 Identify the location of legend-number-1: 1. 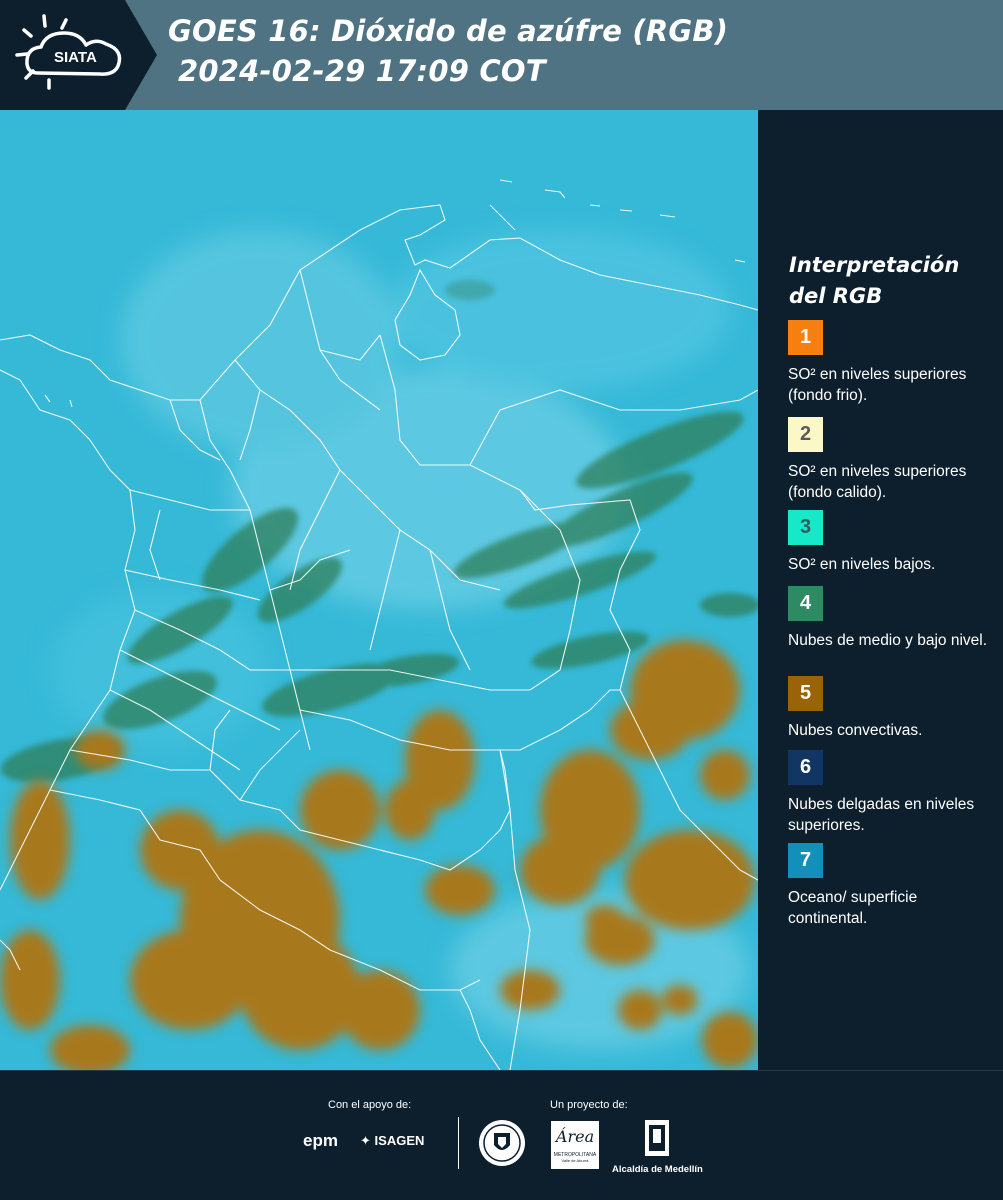
(805, 337).